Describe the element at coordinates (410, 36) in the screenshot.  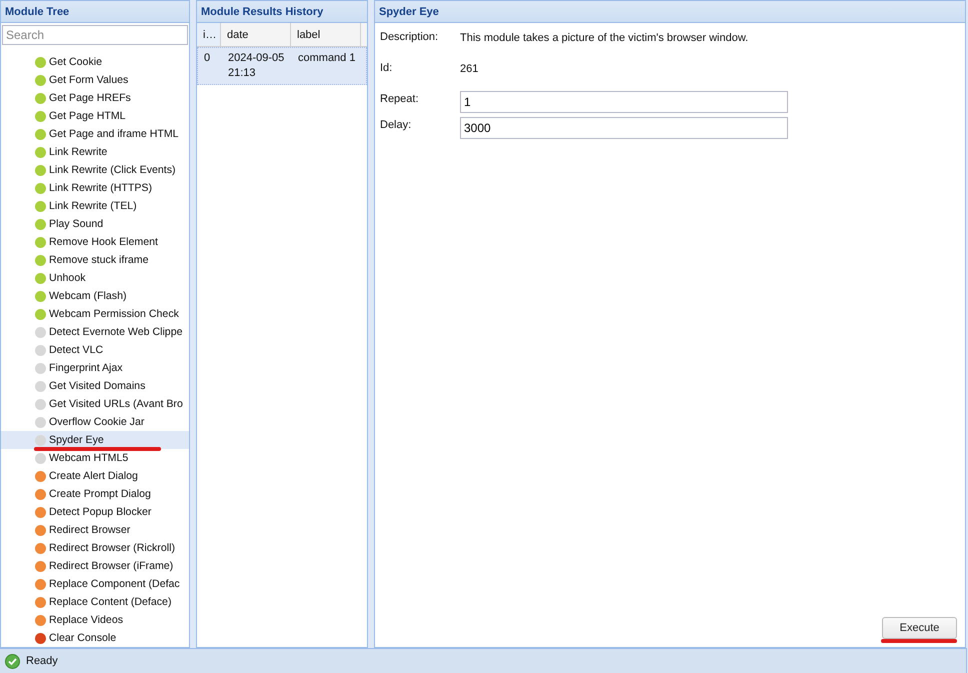
I see `field-label: Description:` at that location.